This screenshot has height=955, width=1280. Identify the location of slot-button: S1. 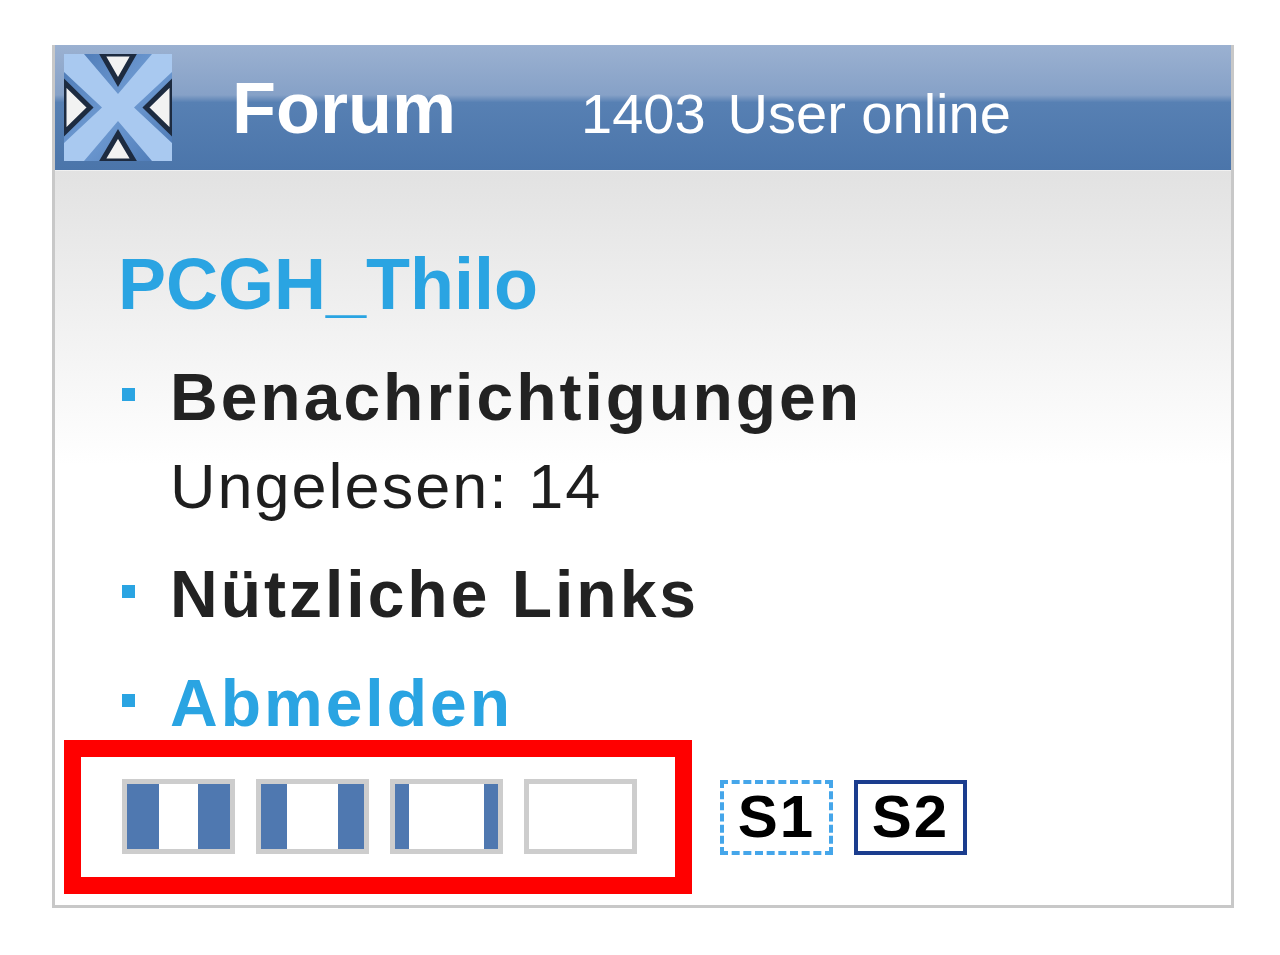
(776, 817).